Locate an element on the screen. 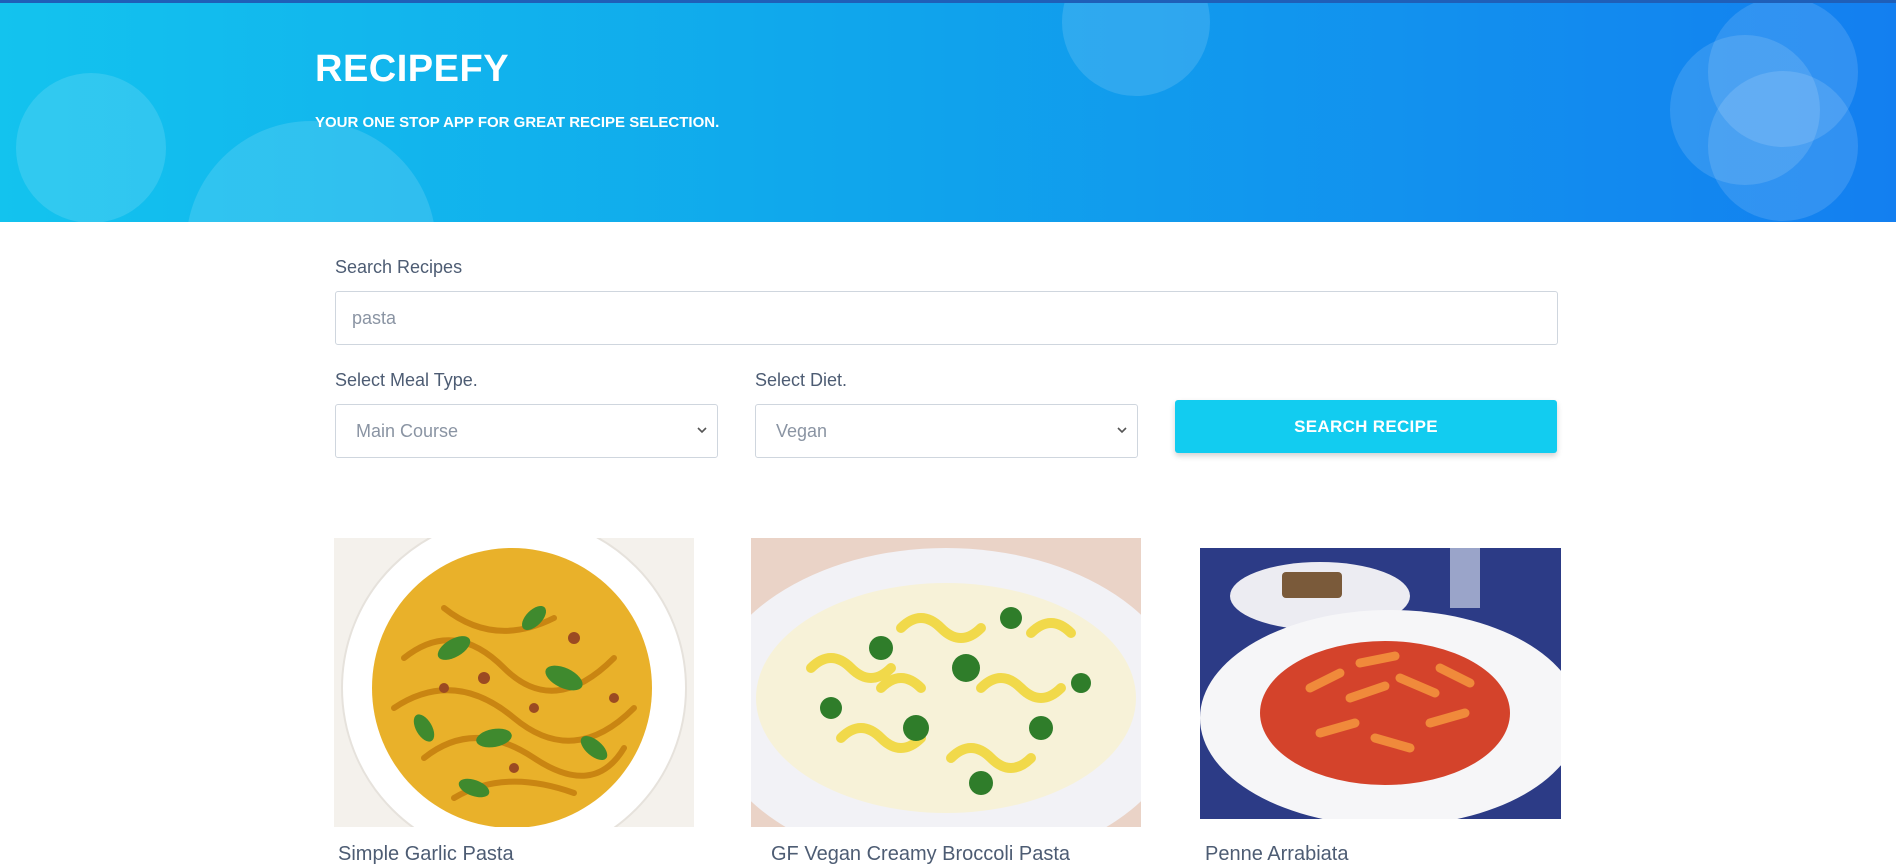  app-logo-title: RECIPEFY is located at coordinates (412, 69).